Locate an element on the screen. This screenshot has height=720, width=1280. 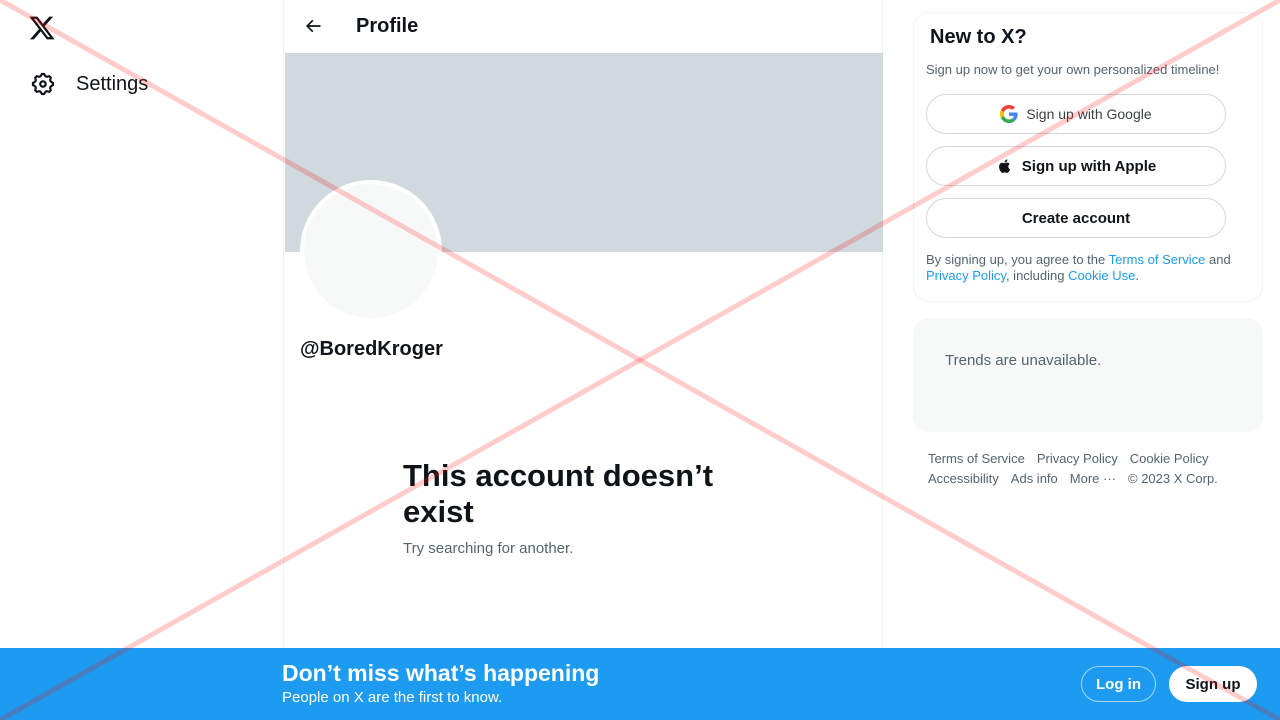
footer-more-button: More ··· is located at coordinates (1093, 479).